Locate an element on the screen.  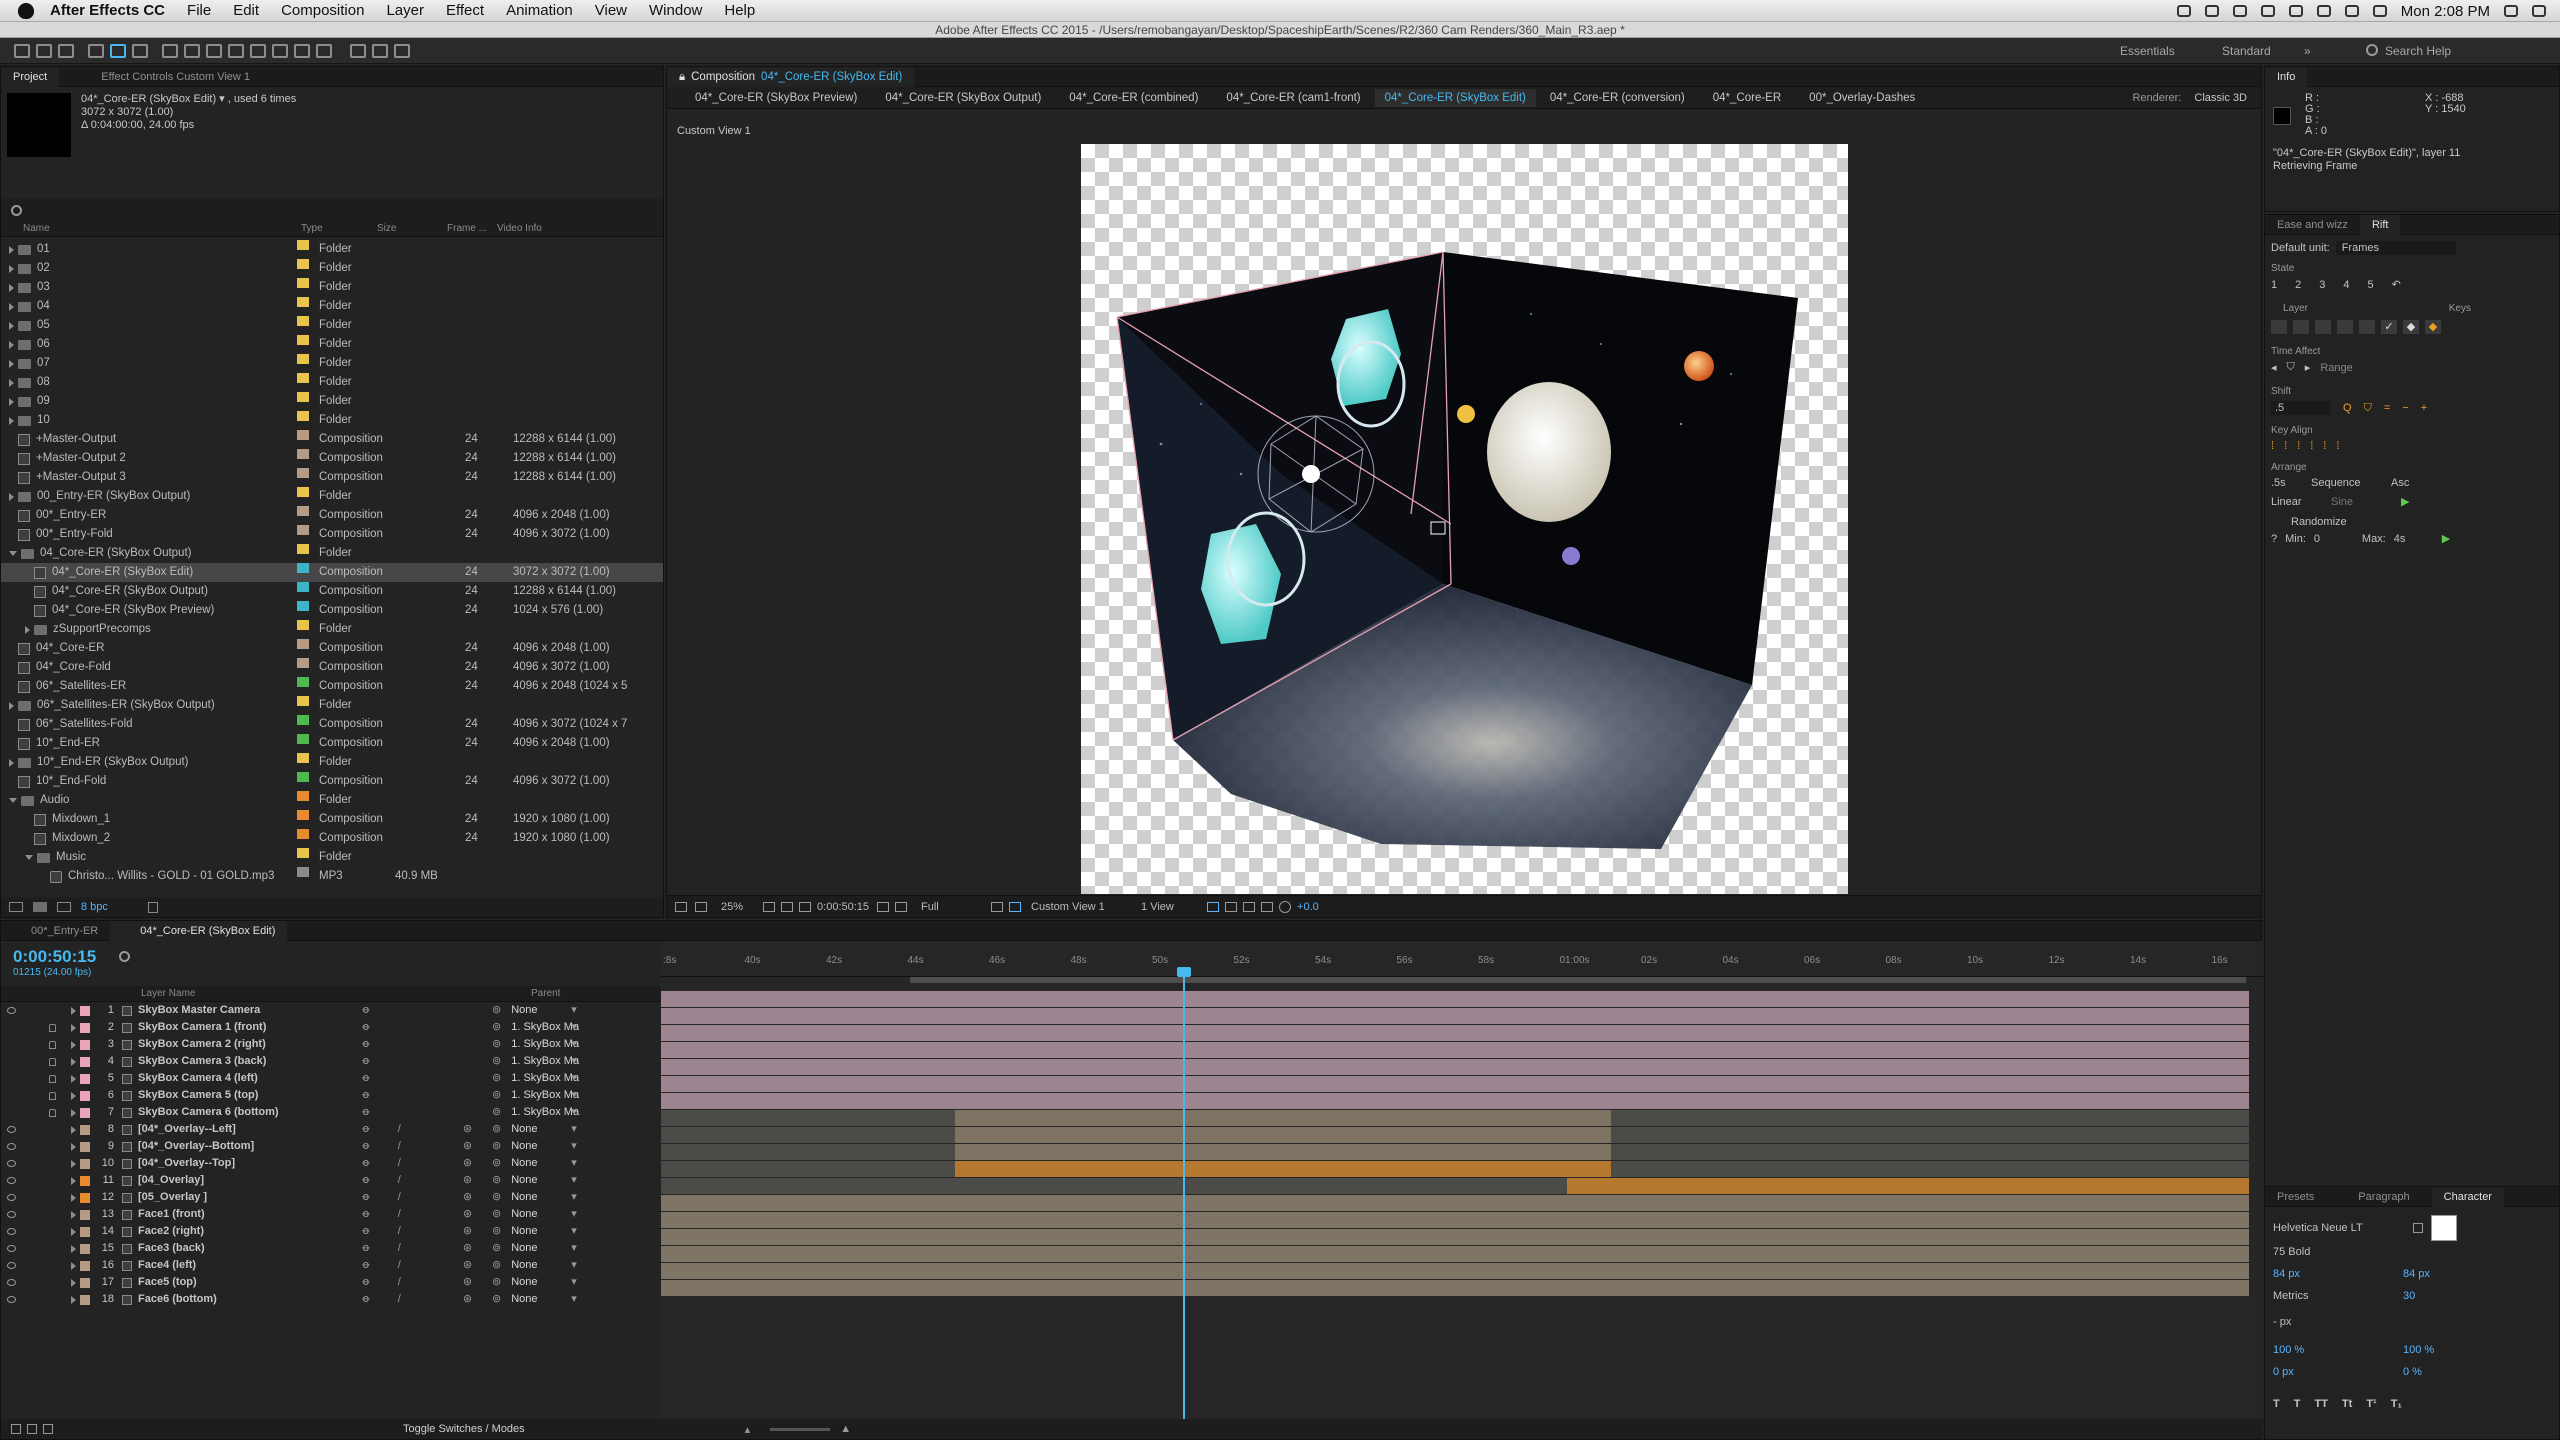
font-family-dropdown: Helvetica Neue LT is located at coordinates (2343, 1228).